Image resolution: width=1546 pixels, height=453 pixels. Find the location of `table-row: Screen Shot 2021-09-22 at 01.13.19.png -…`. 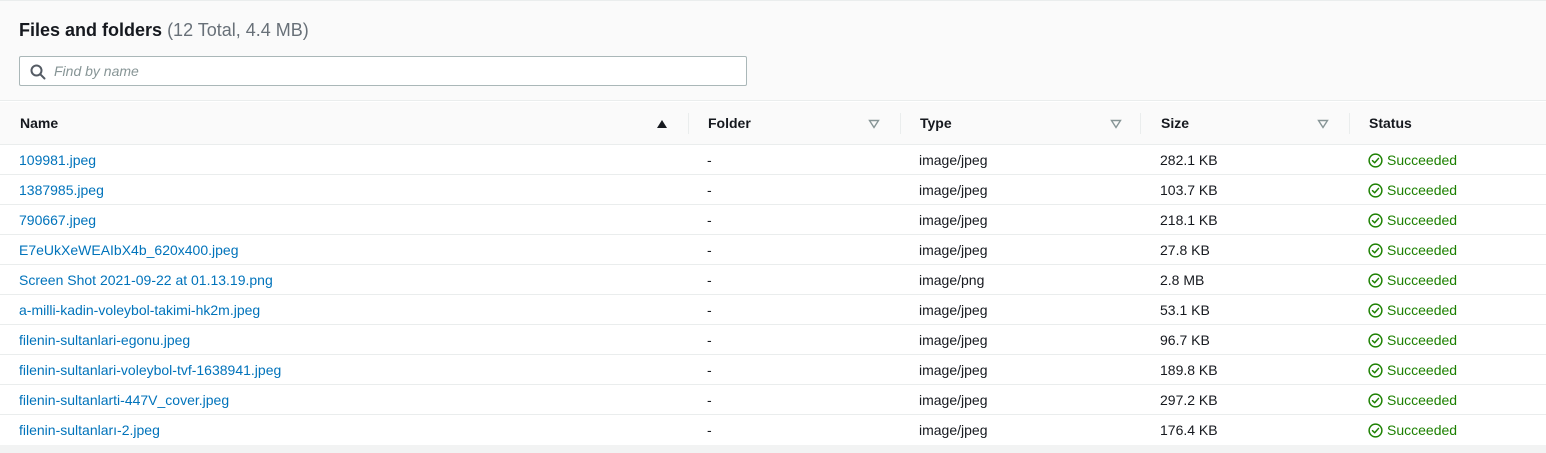

table-row: Screen Shot 2021-09-22 at 01.13.19.png -… is located at coordinates (773, 280).